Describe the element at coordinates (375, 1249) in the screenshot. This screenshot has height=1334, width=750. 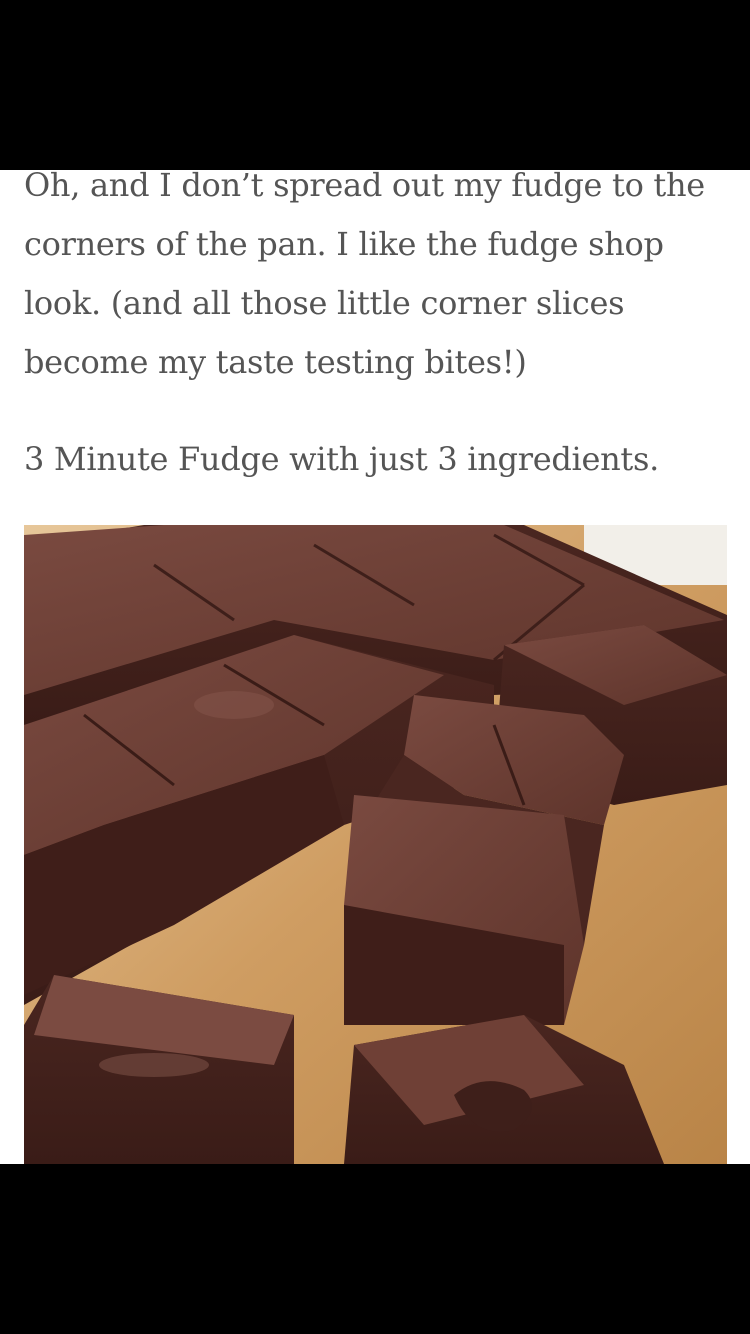
I see `bottom-letterbox` at that location.